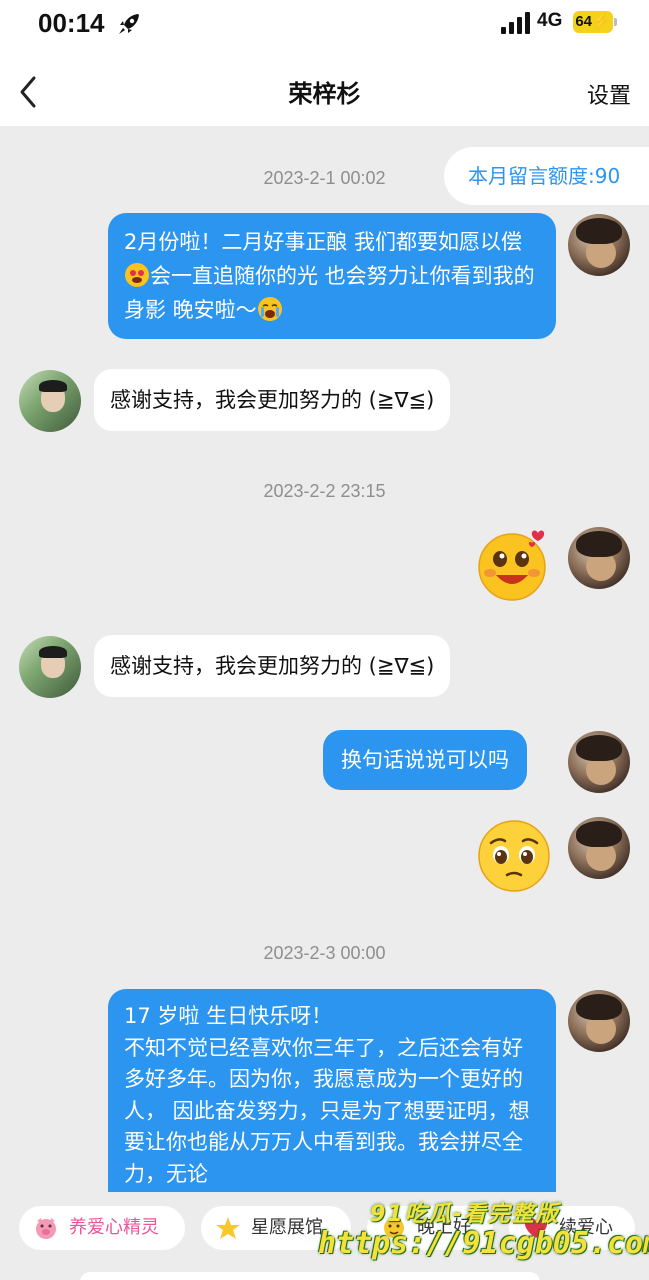 This screenshot has width=649, height=1280. I want to click on battery-indicator: 64⚡, so click(593, 22).